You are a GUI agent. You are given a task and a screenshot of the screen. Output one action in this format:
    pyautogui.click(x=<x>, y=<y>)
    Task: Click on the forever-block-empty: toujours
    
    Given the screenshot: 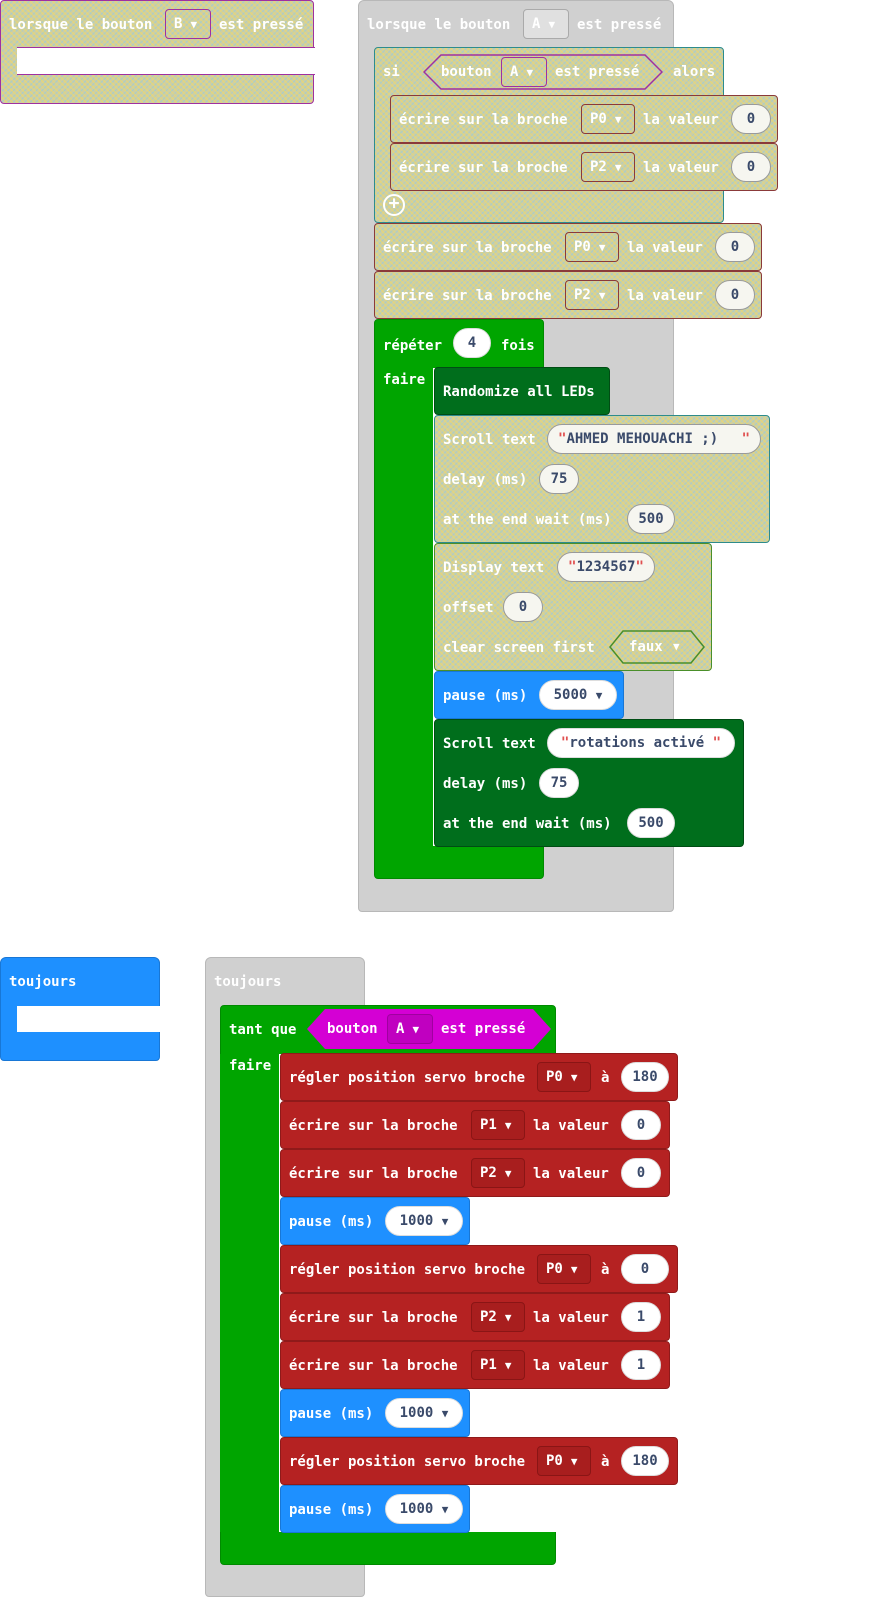 What is the action you would take?
    pyautogui.click(x=80, y=1009)
    